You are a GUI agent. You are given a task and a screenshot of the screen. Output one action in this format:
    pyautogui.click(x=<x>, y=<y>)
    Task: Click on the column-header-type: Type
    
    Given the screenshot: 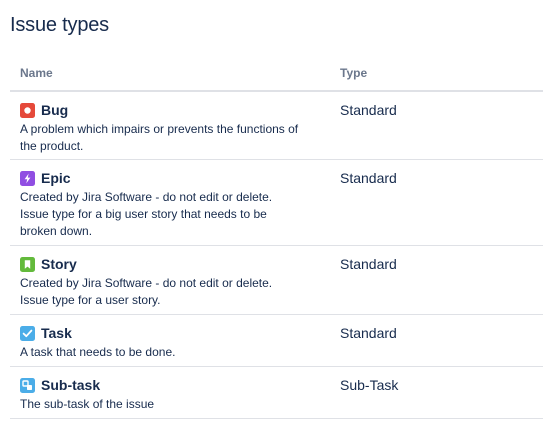 What is the action you would take?
    pyautogui.click(x=354, y=73)
    